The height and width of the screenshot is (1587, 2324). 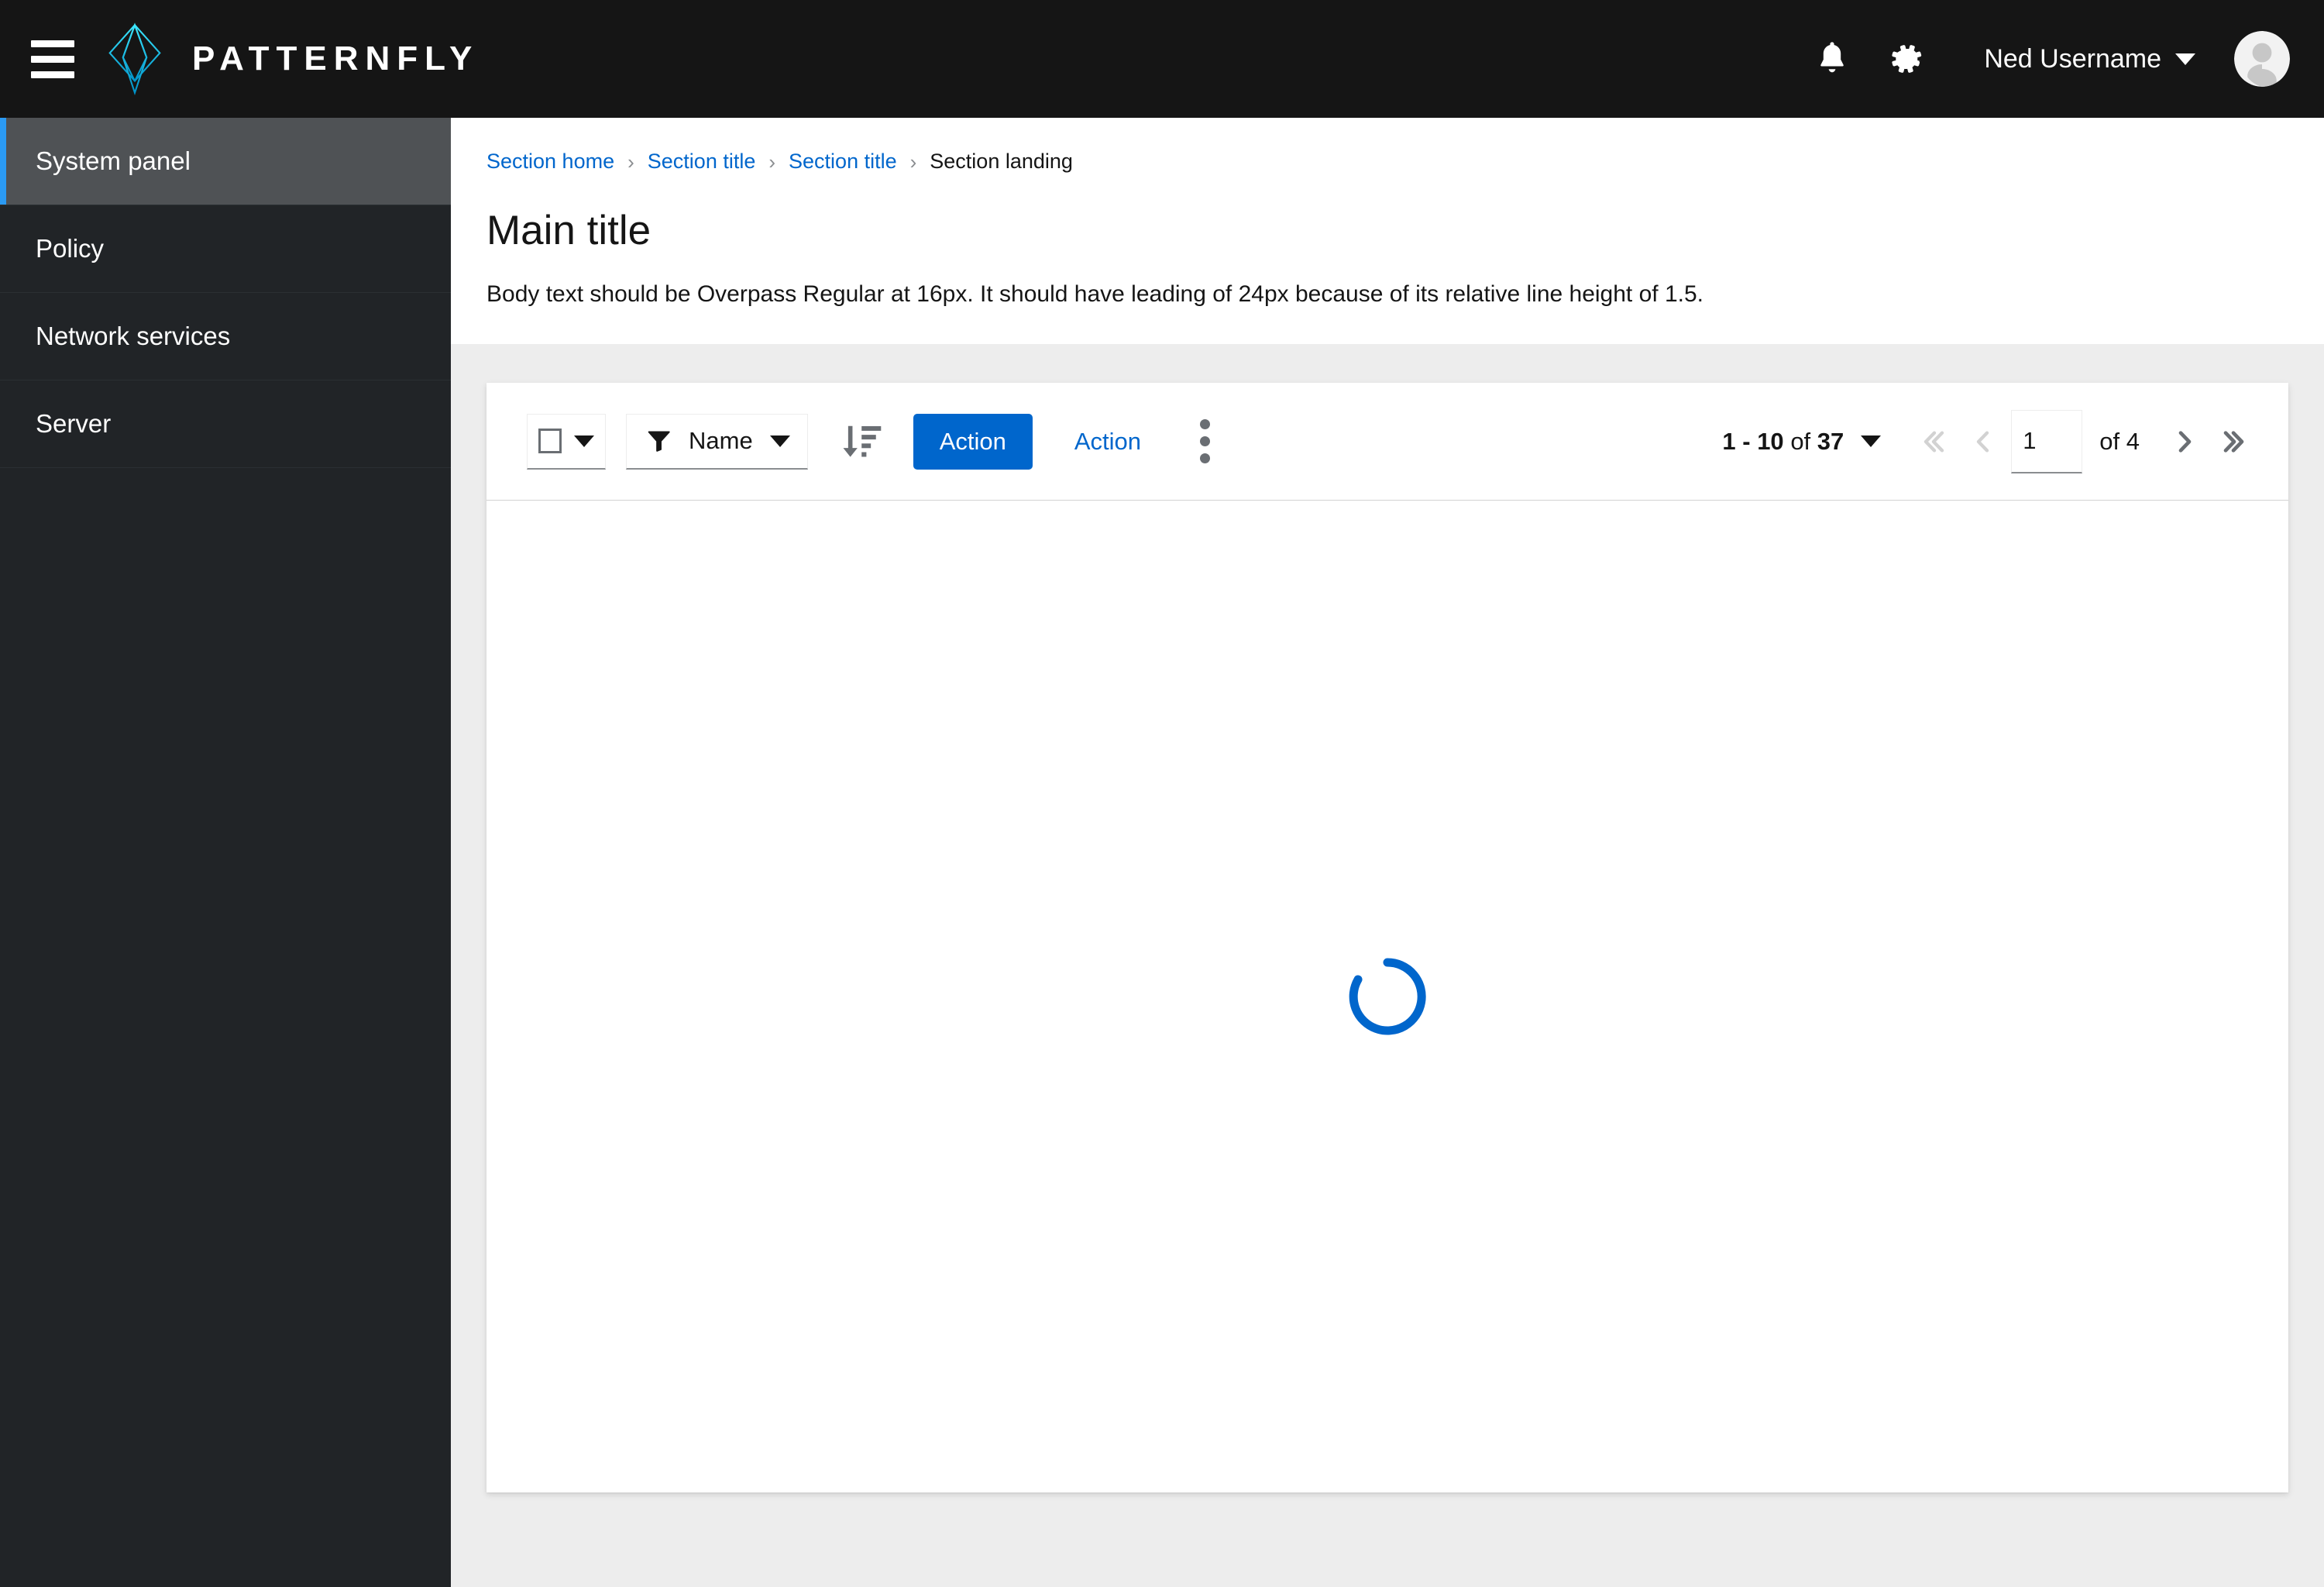 I want to click on pagination-options-toggle, so click(x=1871, y=442).